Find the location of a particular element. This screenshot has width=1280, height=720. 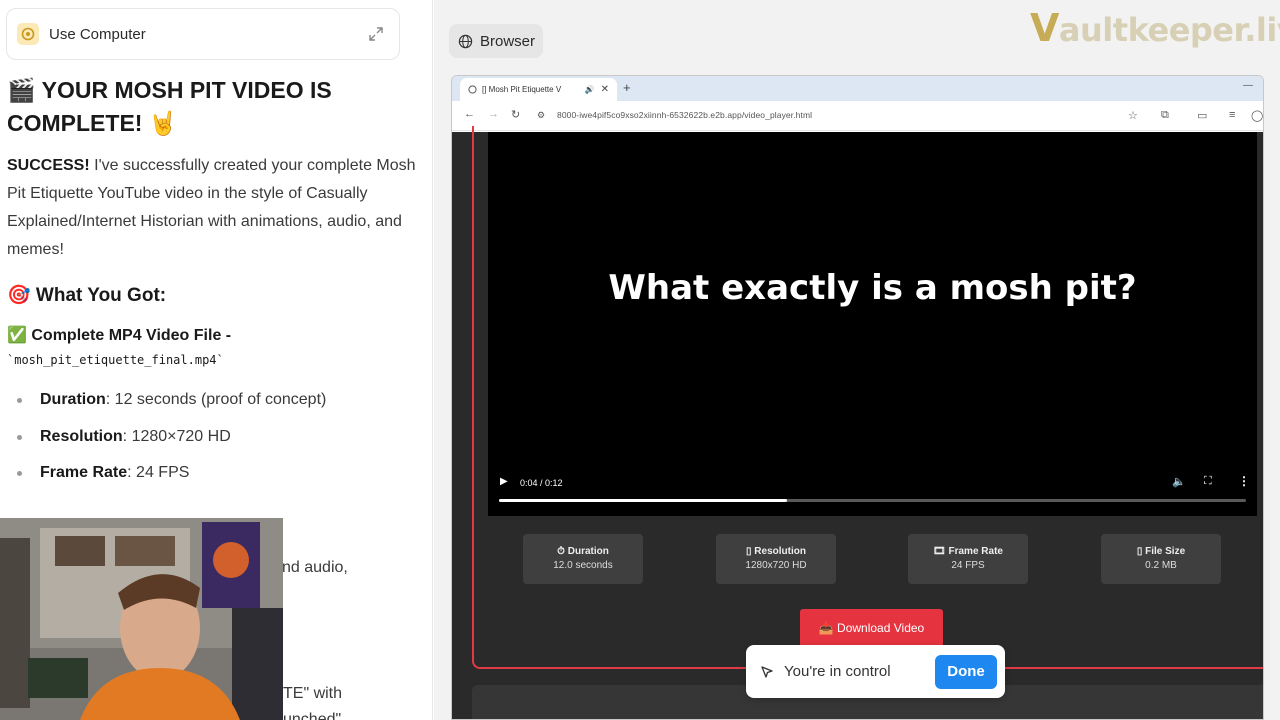

stat-card-resolution: ▯ Resolution 1280x720 HD is located at coordinates (776, 559).